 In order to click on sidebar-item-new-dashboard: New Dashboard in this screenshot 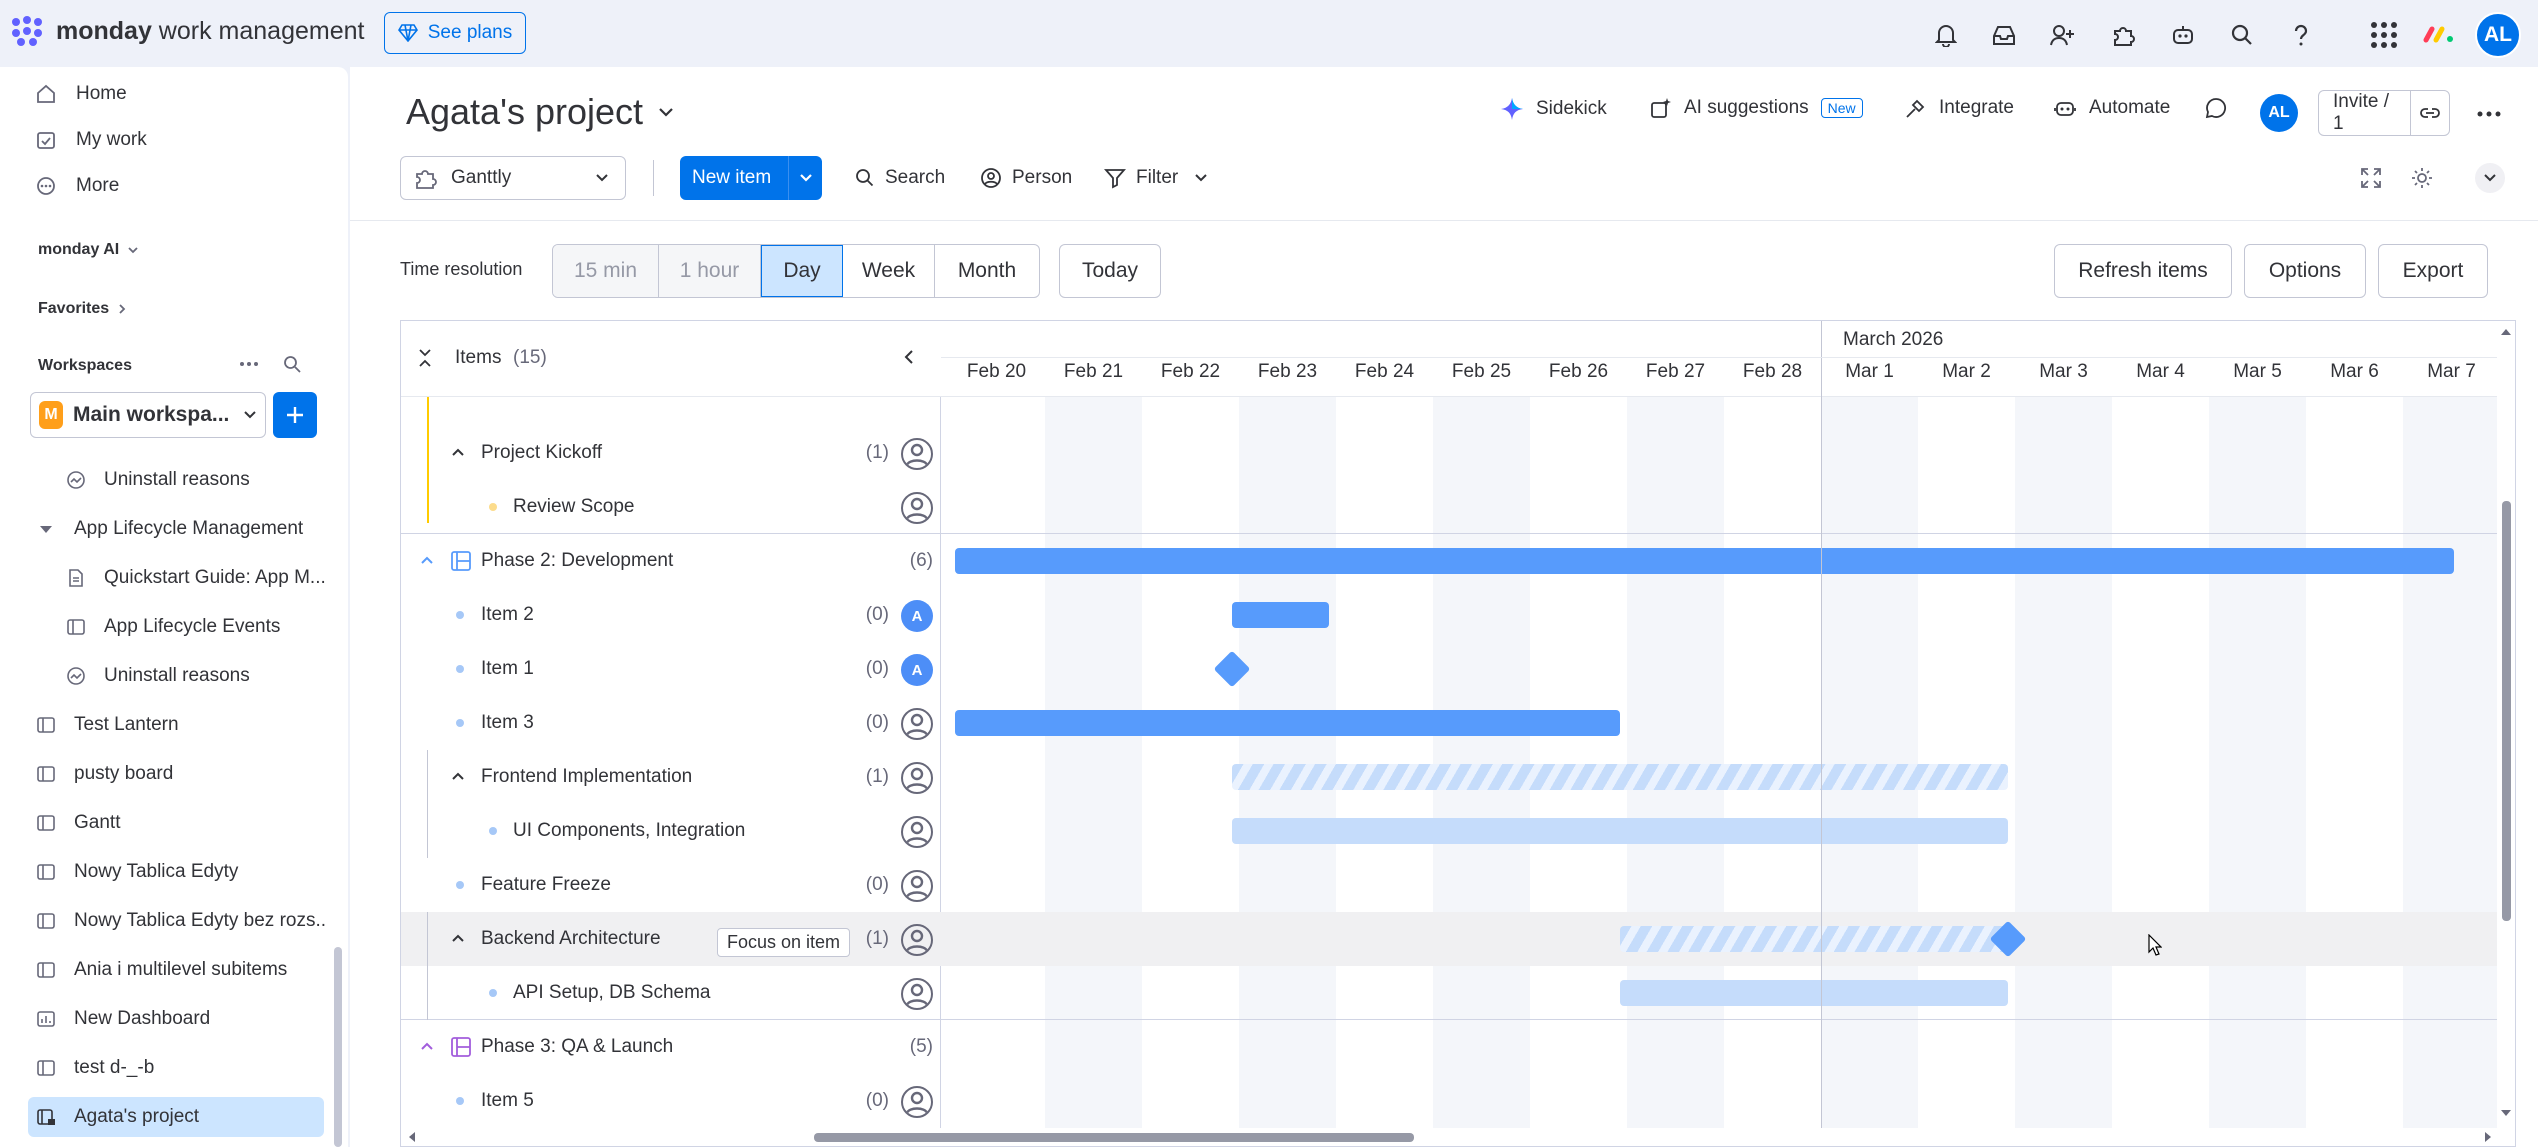, I will do `click(181, 1019)`.